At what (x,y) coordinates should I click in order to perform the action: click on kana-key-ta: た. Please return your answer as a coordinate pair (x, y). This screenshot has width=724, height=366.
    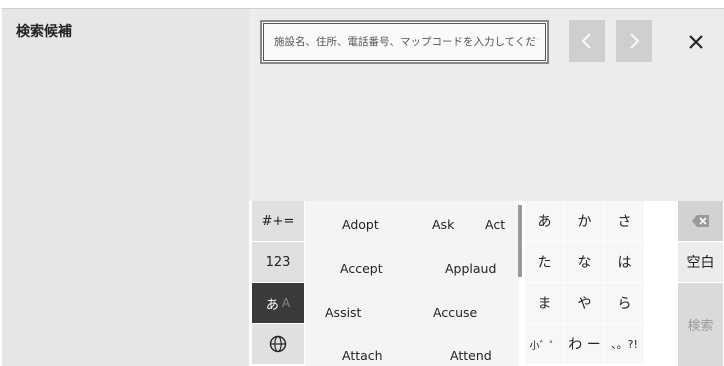
    Looking at the image, I should click on (544, 262).